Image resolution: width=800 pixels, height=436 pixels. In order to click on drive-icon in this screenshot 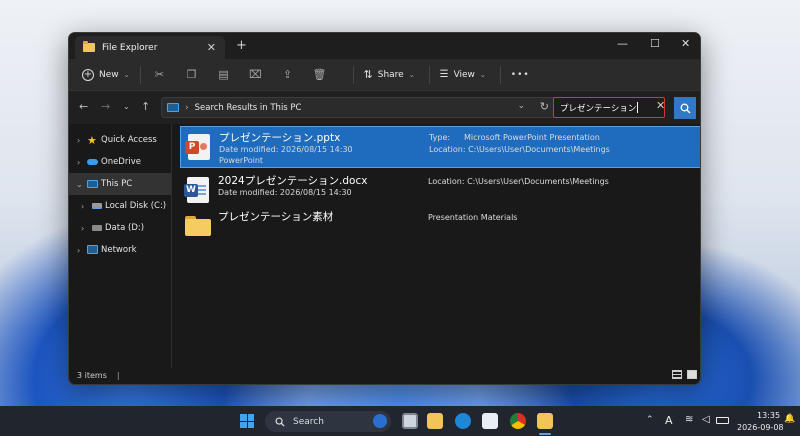, I will do `click(97, 206)`.